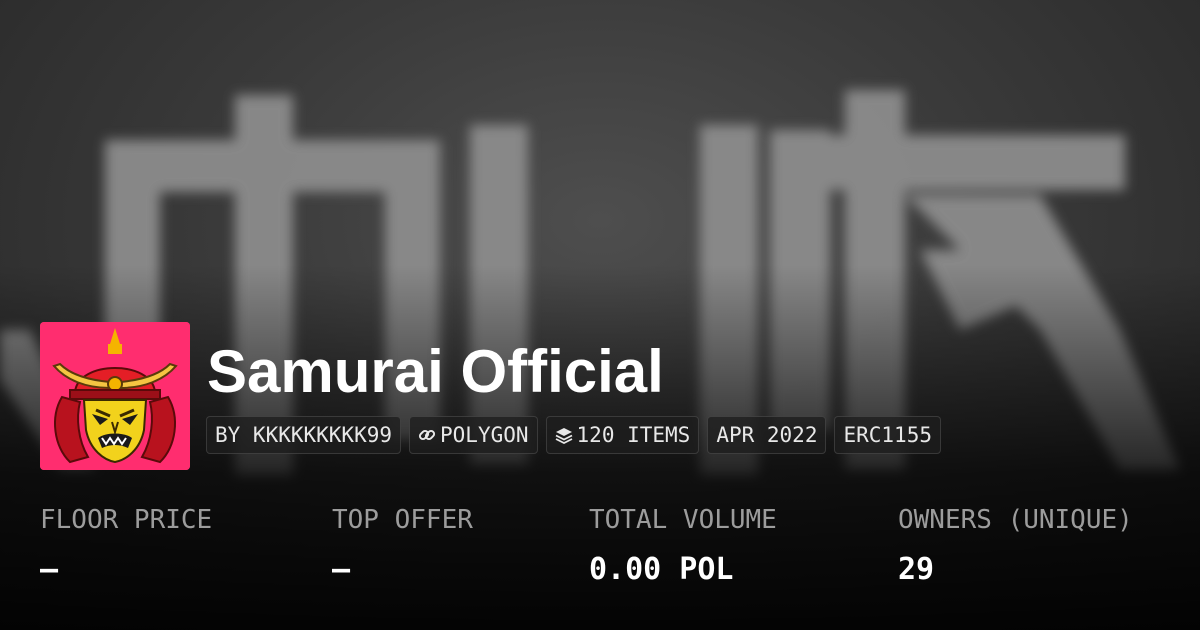 The width and height of the screenshot is (1200, 630). I want to click on tag-date-label: APR 2022, so click(767, 435).